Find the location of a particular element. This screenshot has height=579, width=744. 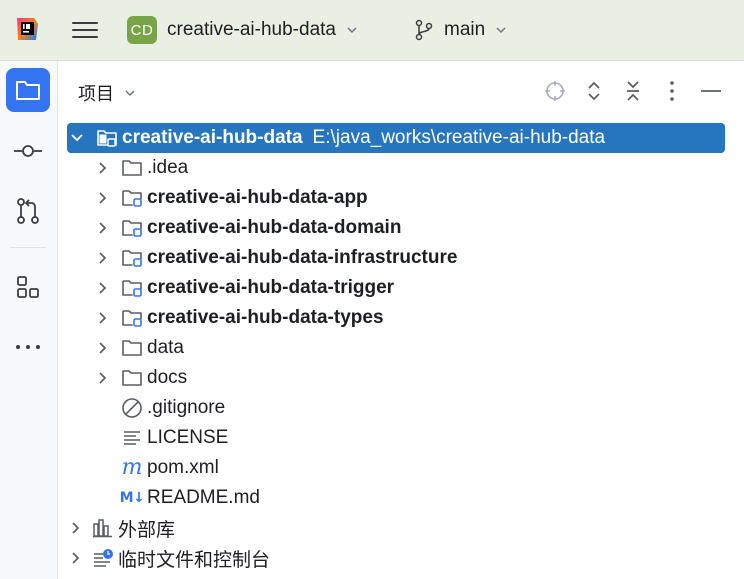

tree-row-module: creative-ai-hub-data-domain is located at coordinates (419, 228).